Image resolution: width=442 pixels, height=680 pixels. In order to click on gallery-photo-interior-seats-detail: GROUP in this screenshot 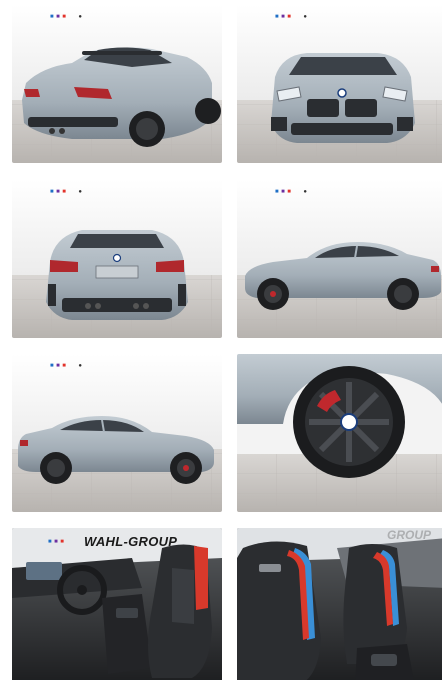, I will do `click(339, 604)`.